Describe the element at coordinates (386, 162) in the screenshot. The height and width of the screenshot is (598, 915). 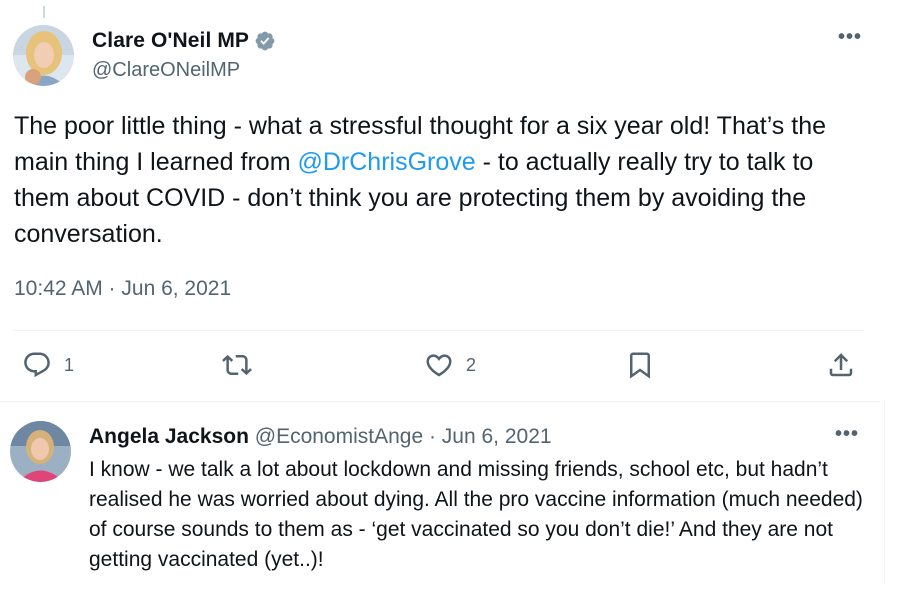
I see `mention-link: @DrChrisGrove` at that location.